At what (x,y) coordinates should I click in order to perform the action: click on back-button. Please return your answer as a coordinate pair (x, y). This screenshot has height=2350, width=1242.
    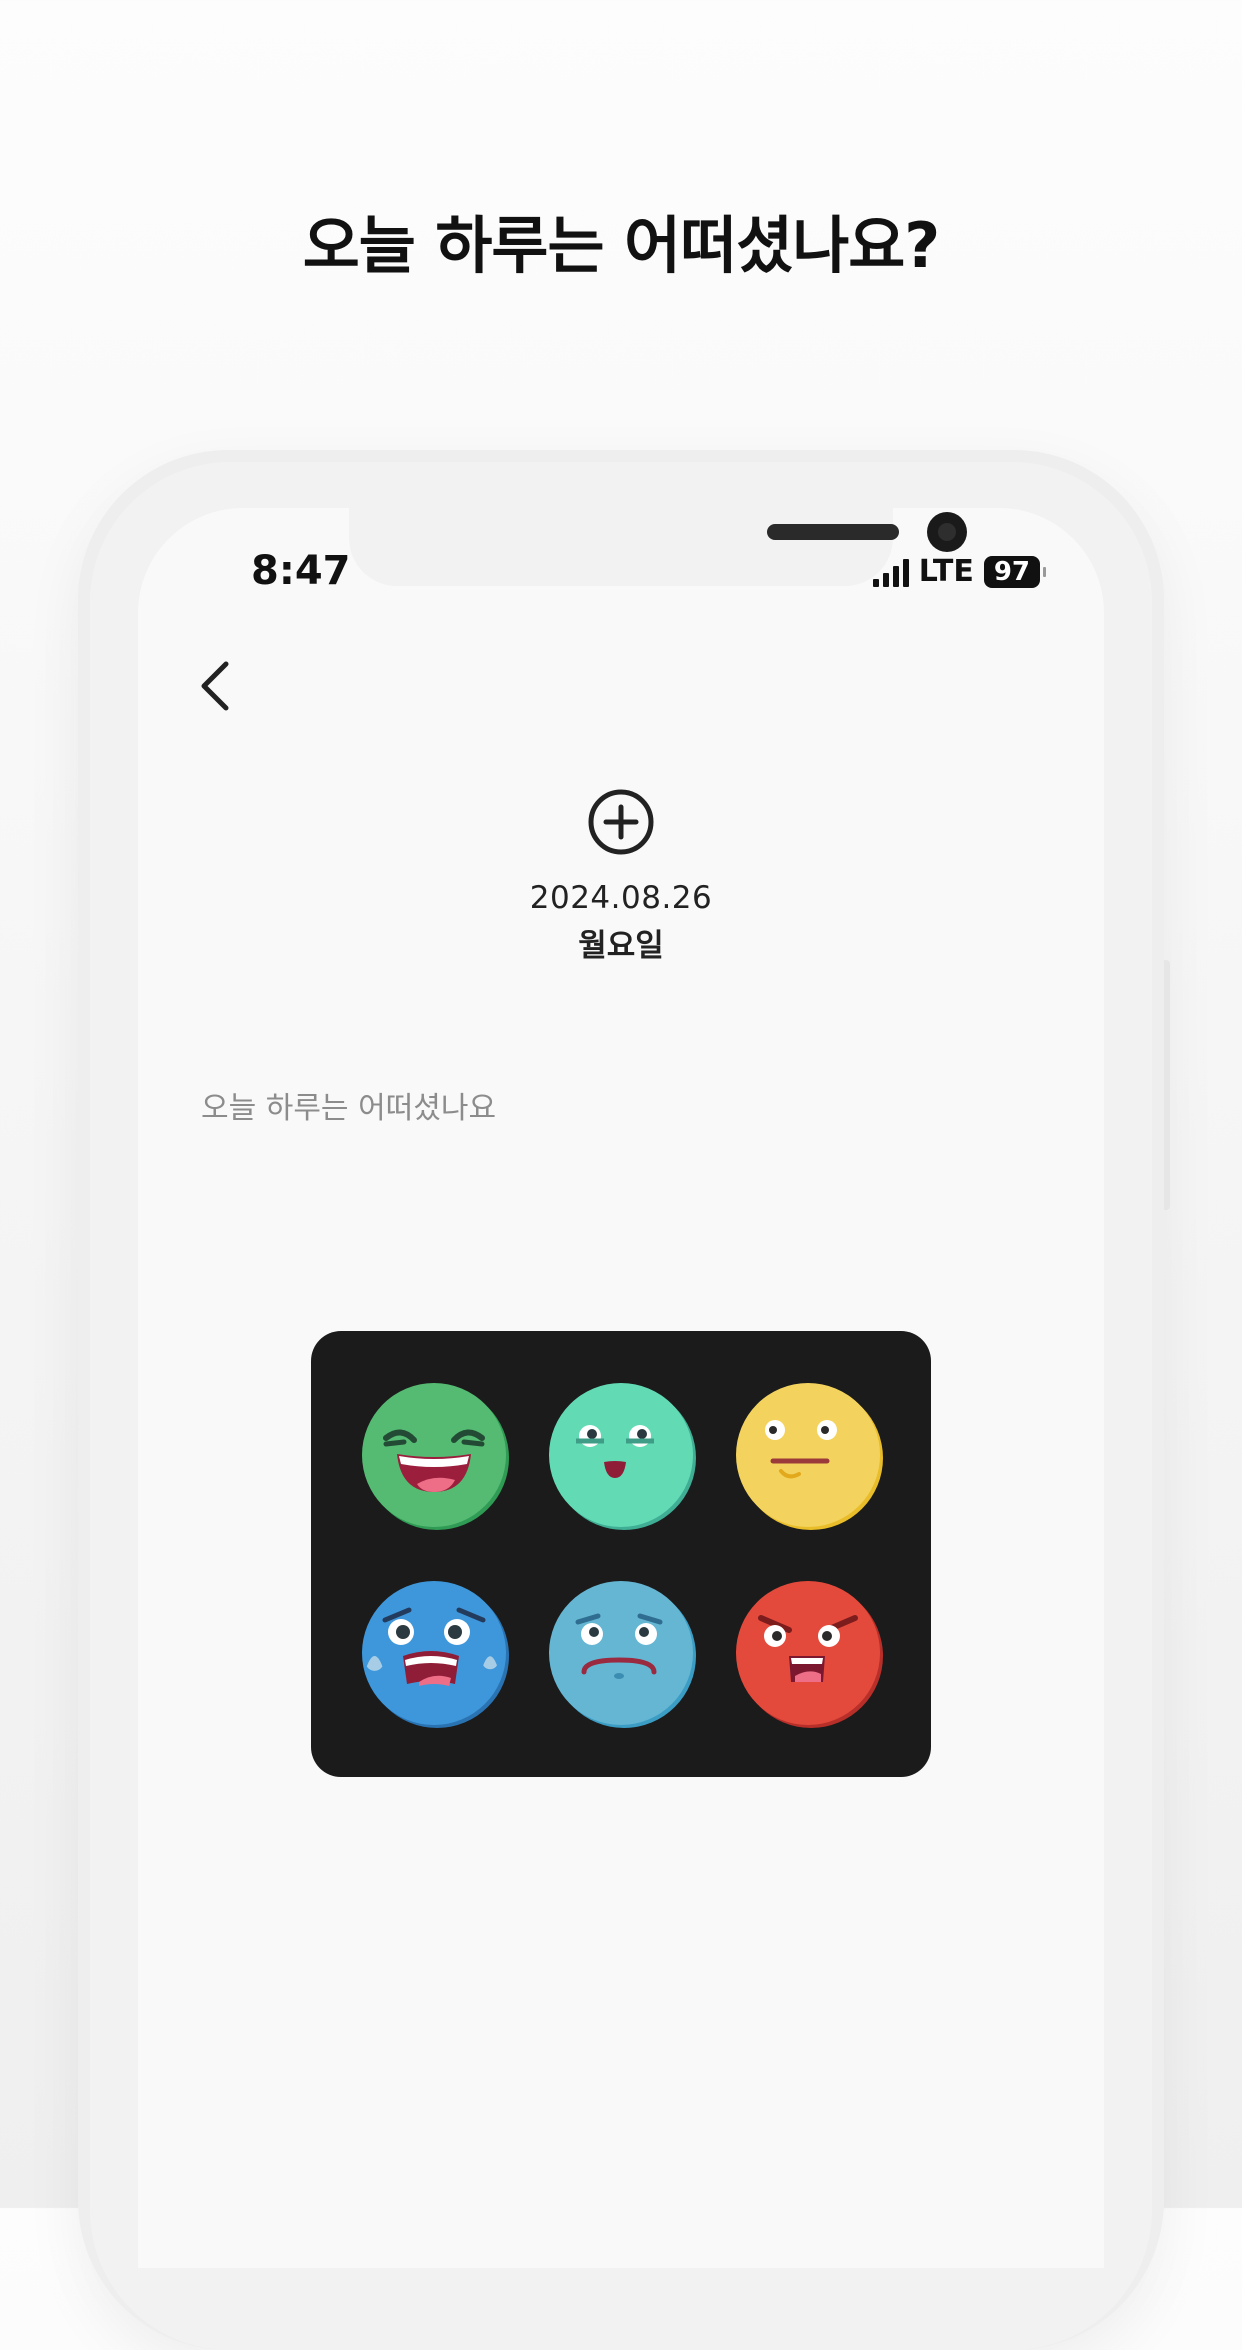
    Looking at the image, I should click on (216, 686).